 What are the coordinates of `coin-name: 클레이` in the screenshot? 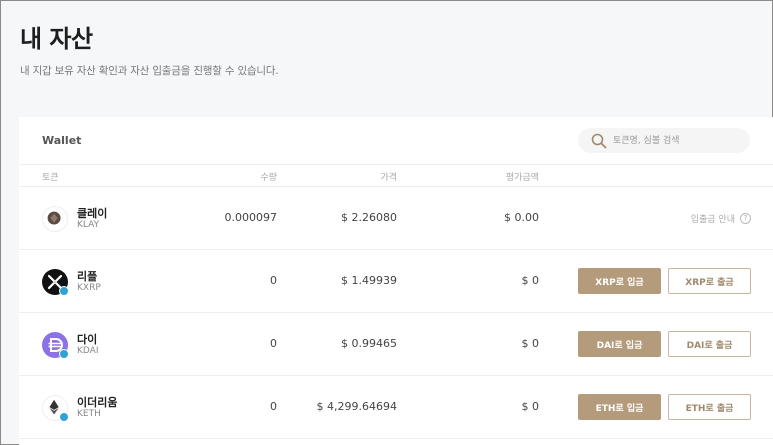 It's located at (92, 213).